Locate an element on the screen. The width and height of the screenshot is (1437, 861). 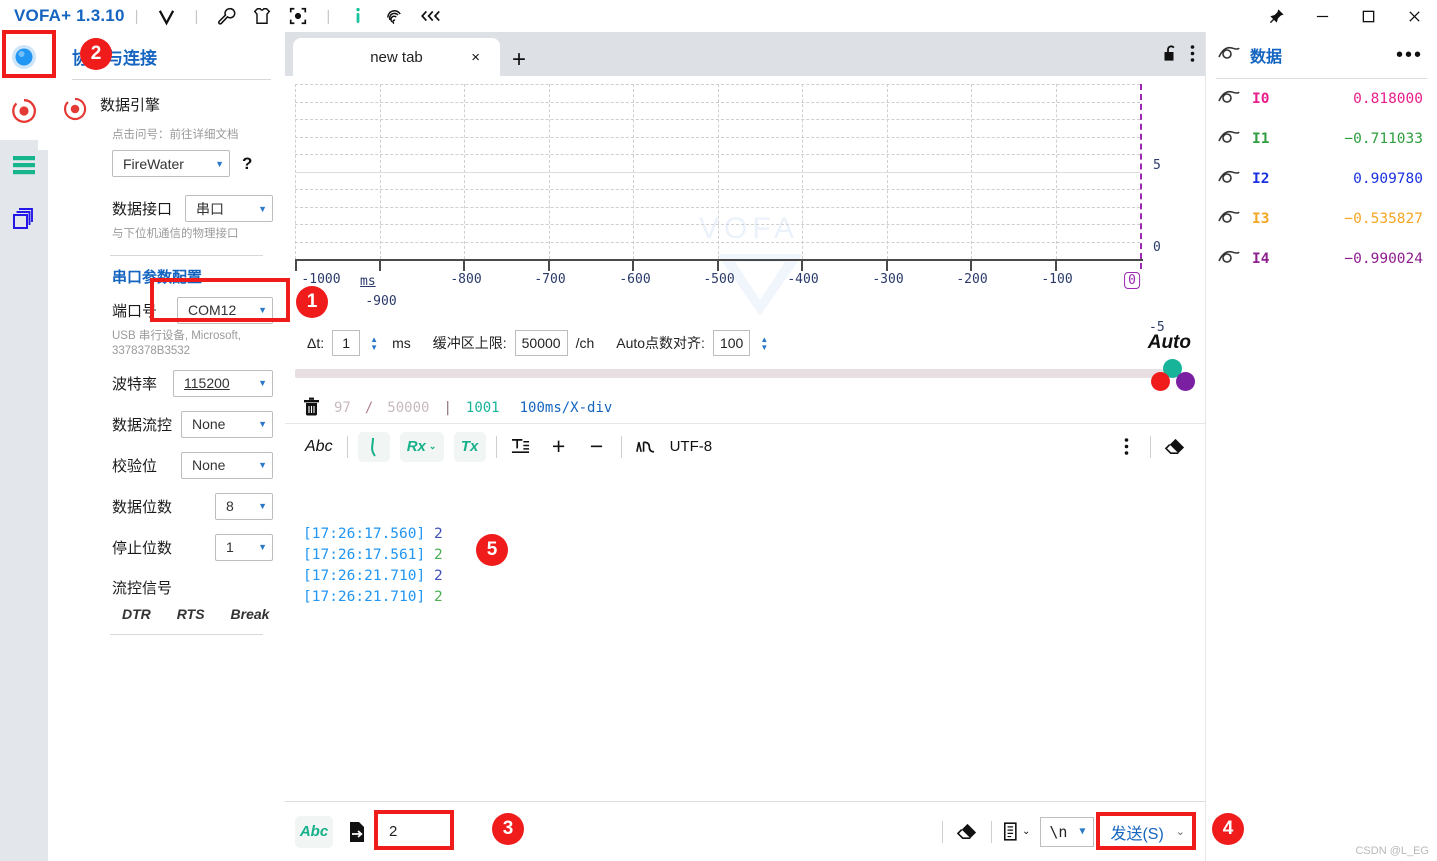
log-timestamp: [17:26:21.710] is located at coordinates (364, 597).